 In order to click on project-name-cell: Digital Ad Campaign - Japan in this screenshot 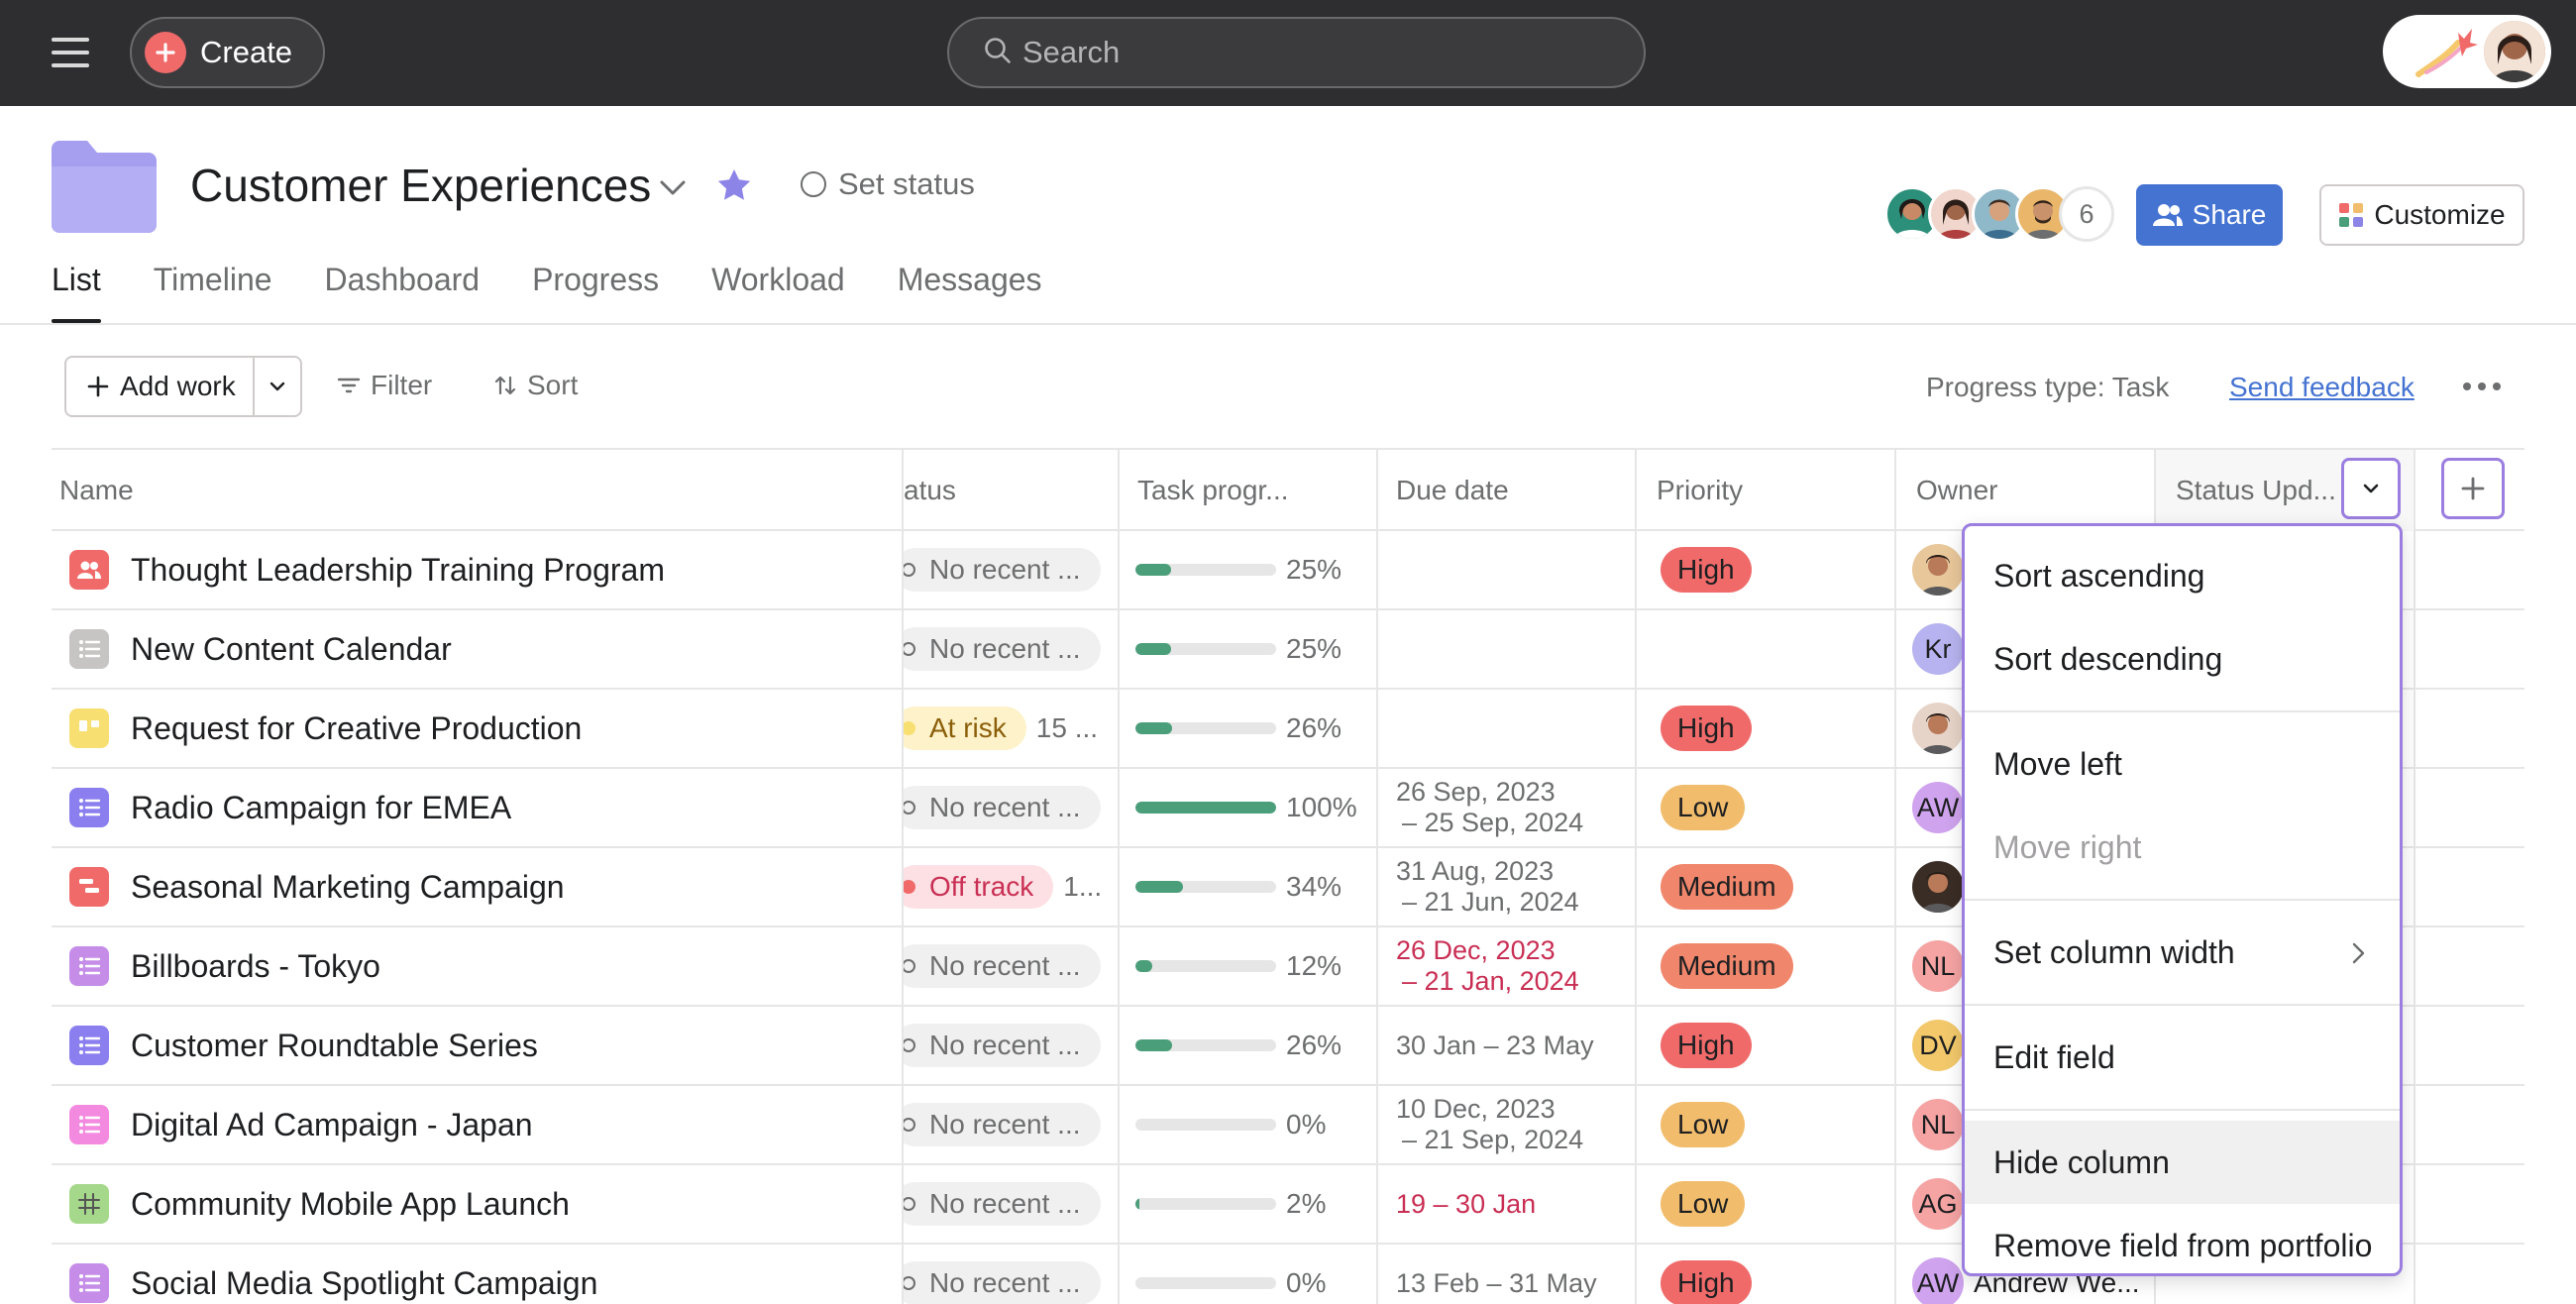, I will do `click(478, 1124)`.